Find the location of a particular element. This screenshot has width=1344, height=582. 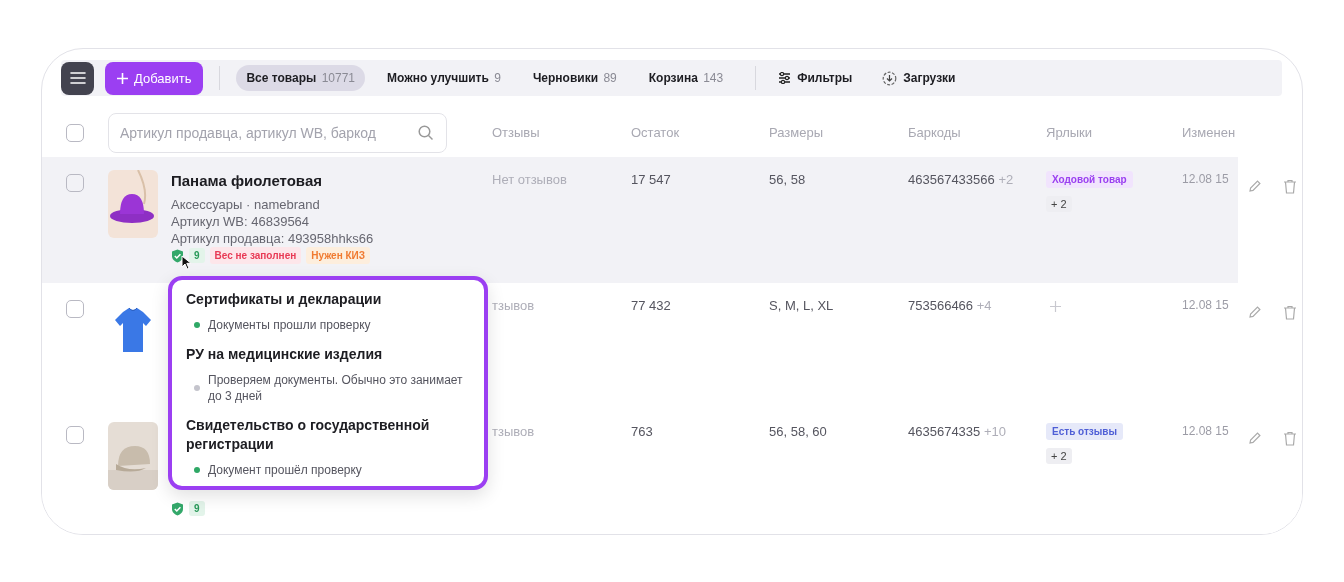

tab: Все товары 10771 is located at coordinates (301, 78).